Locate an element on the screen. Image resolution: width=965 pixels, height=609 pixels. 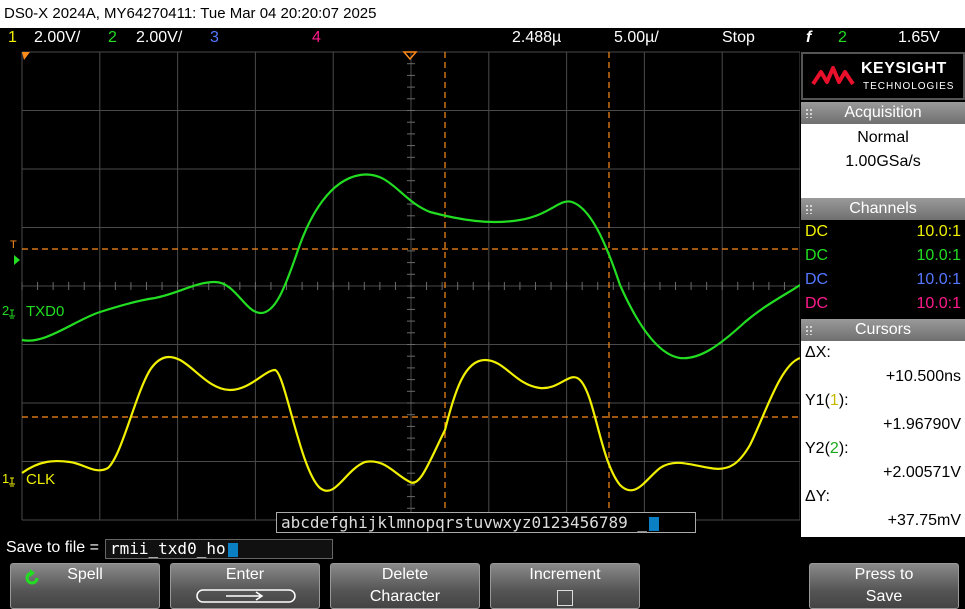
txd0-label: TXD0 is located at coordinates (45, 311).